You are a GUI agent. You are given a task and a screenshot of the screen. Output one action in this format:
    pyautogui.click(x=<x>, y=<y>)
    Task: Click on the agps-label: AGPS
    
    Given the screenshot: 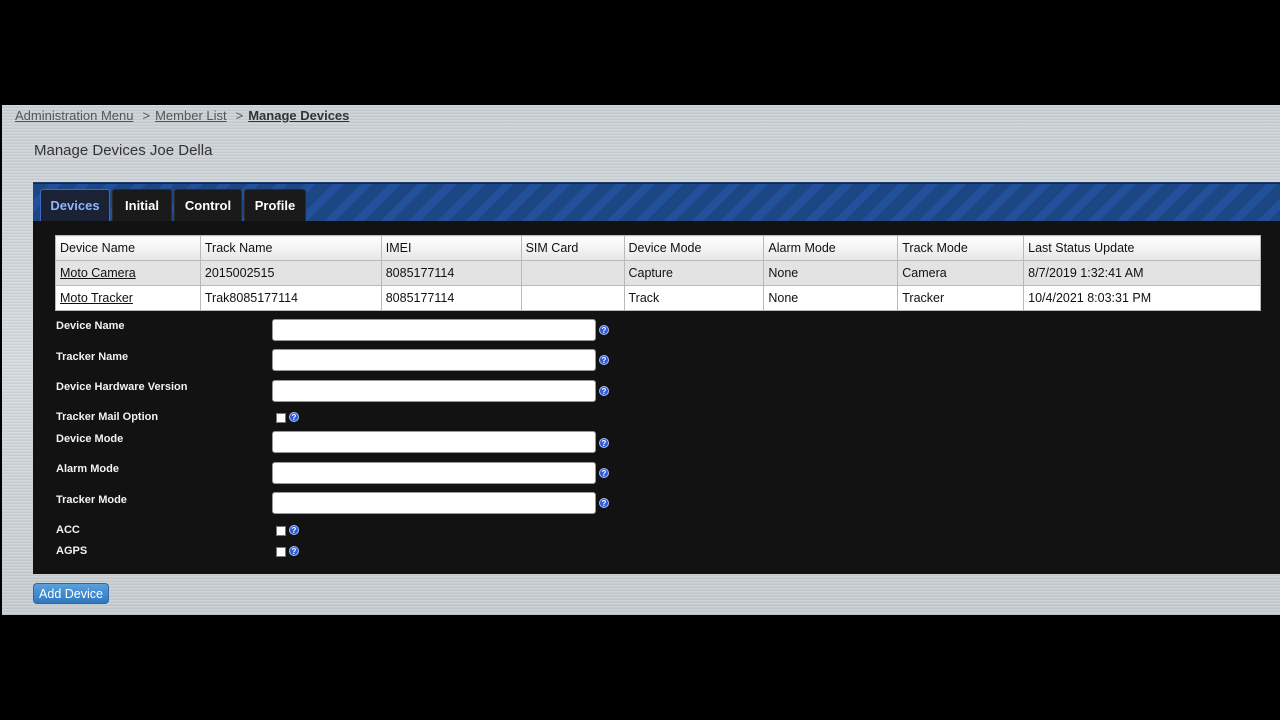 What is the action you would take?
    pyautogui.click(x=72, y=551)
    